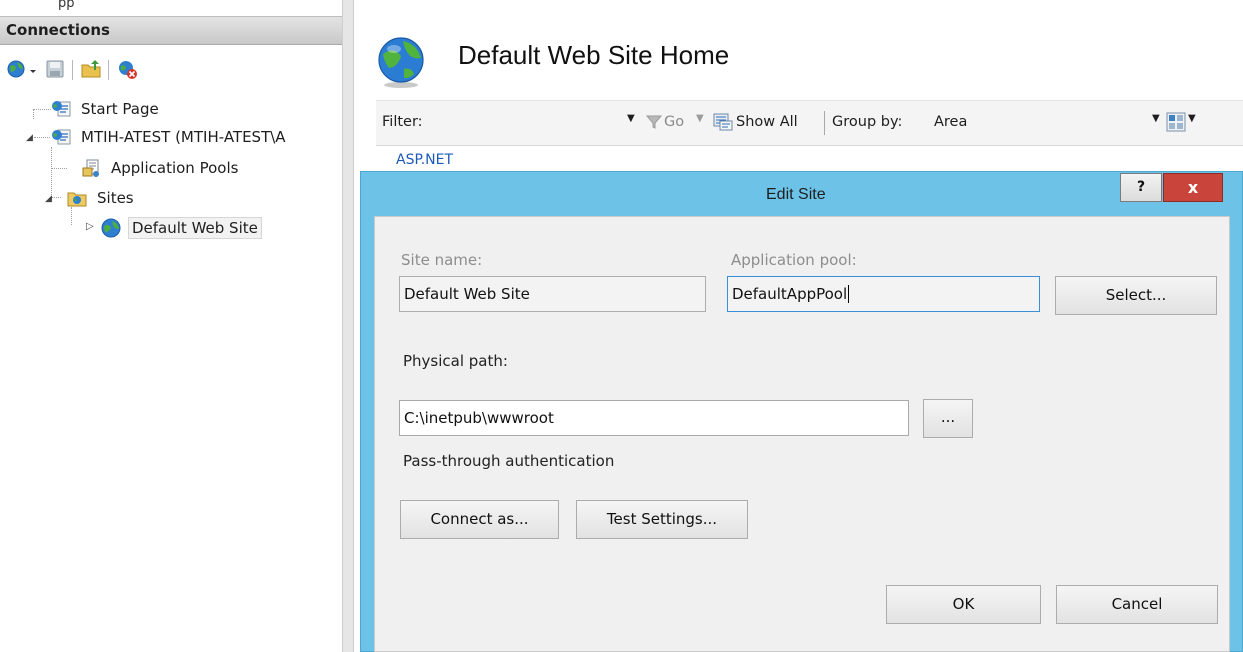 This screenshot has width=1243, height=652. What do you see at coordinates (950, 122) in the screenshot?
I see `group-by-select: Area` at bounding box center [950, 122].